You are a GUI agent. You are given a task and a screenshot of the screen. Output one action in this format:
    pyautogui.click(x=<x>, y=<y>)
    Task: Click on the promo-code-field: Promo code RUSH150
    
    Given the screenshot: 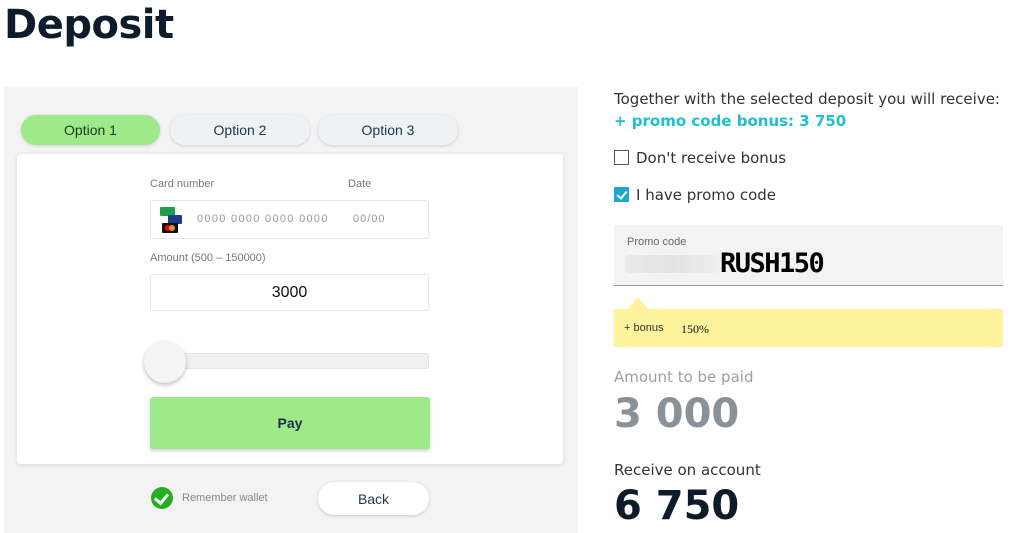 What is the action you would take?
    pyautogui.click(x=808, y=255)
    